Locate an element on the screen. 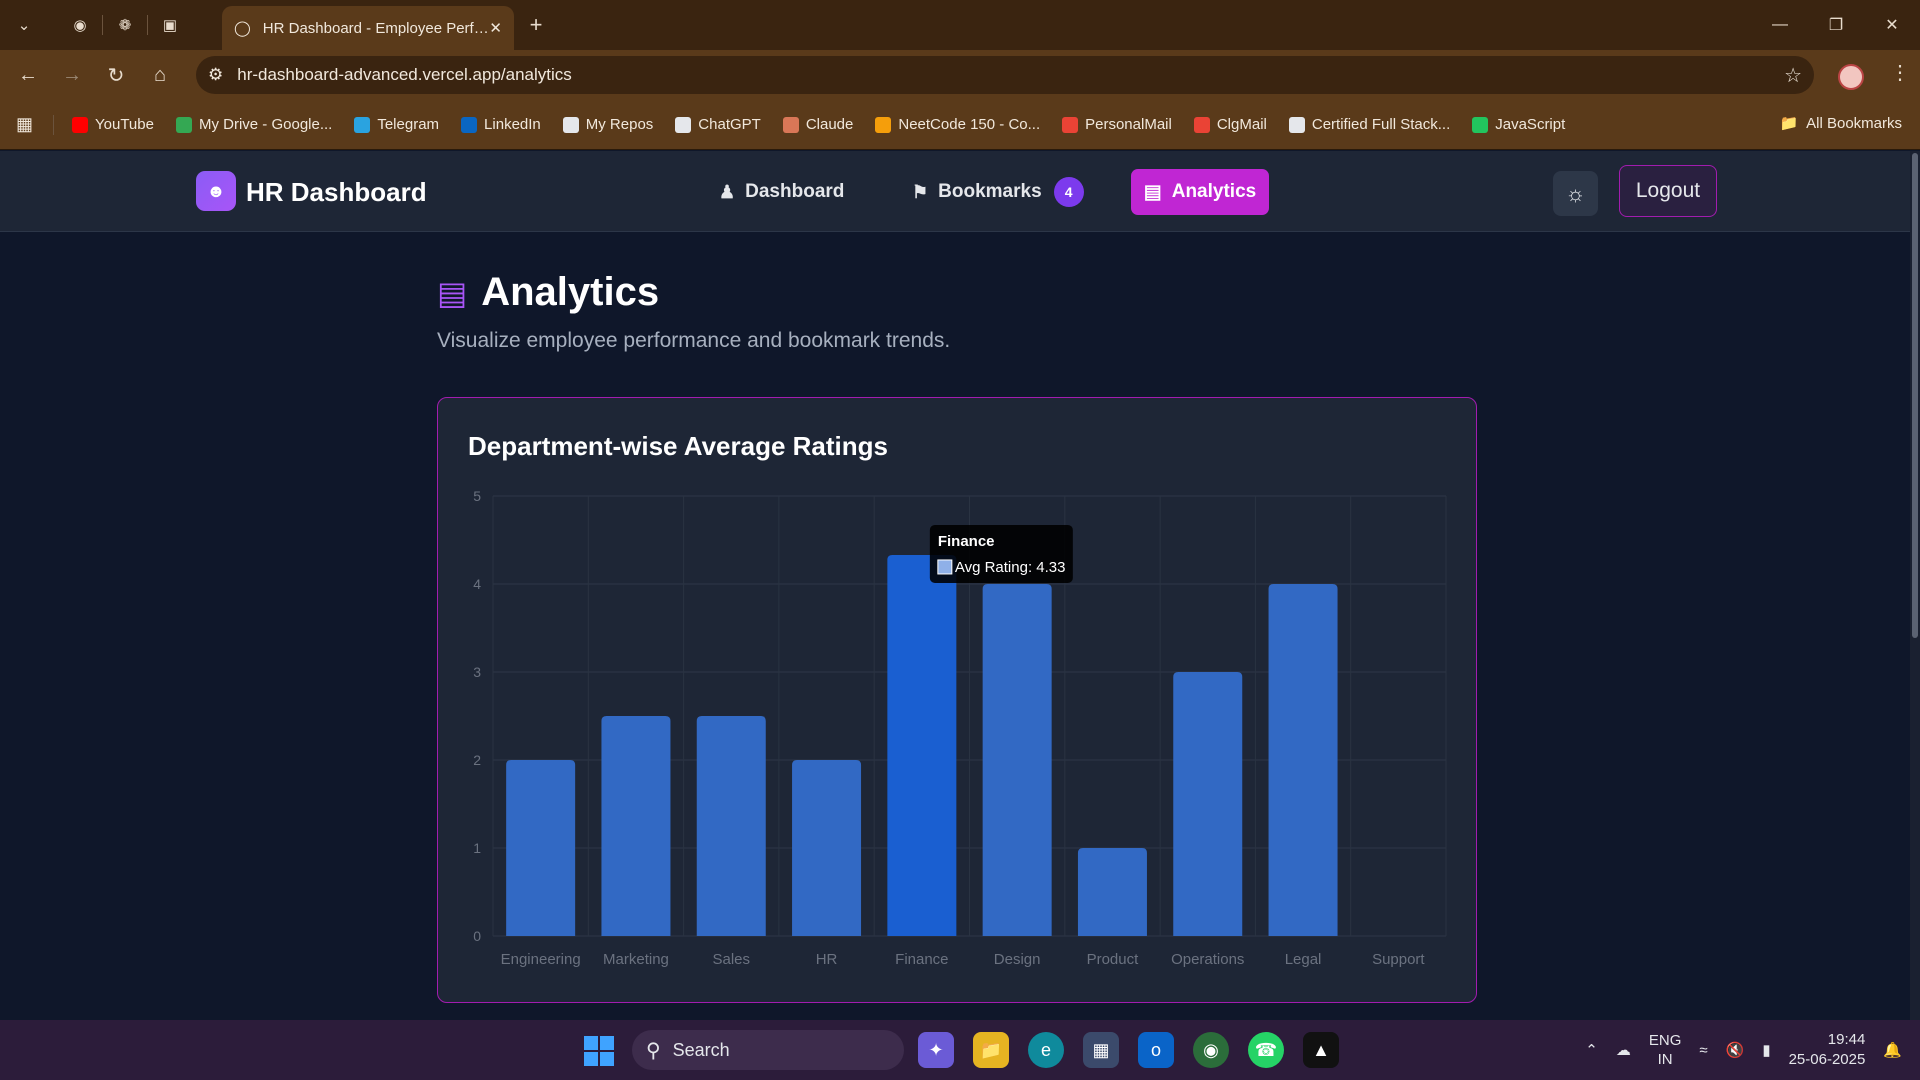 Image resolution: width=1920 pixels, height=1080 pixels. active-tab: ◯ HR Dashboard - Employee Perf… ✕ is located at coordinates (368, 28).